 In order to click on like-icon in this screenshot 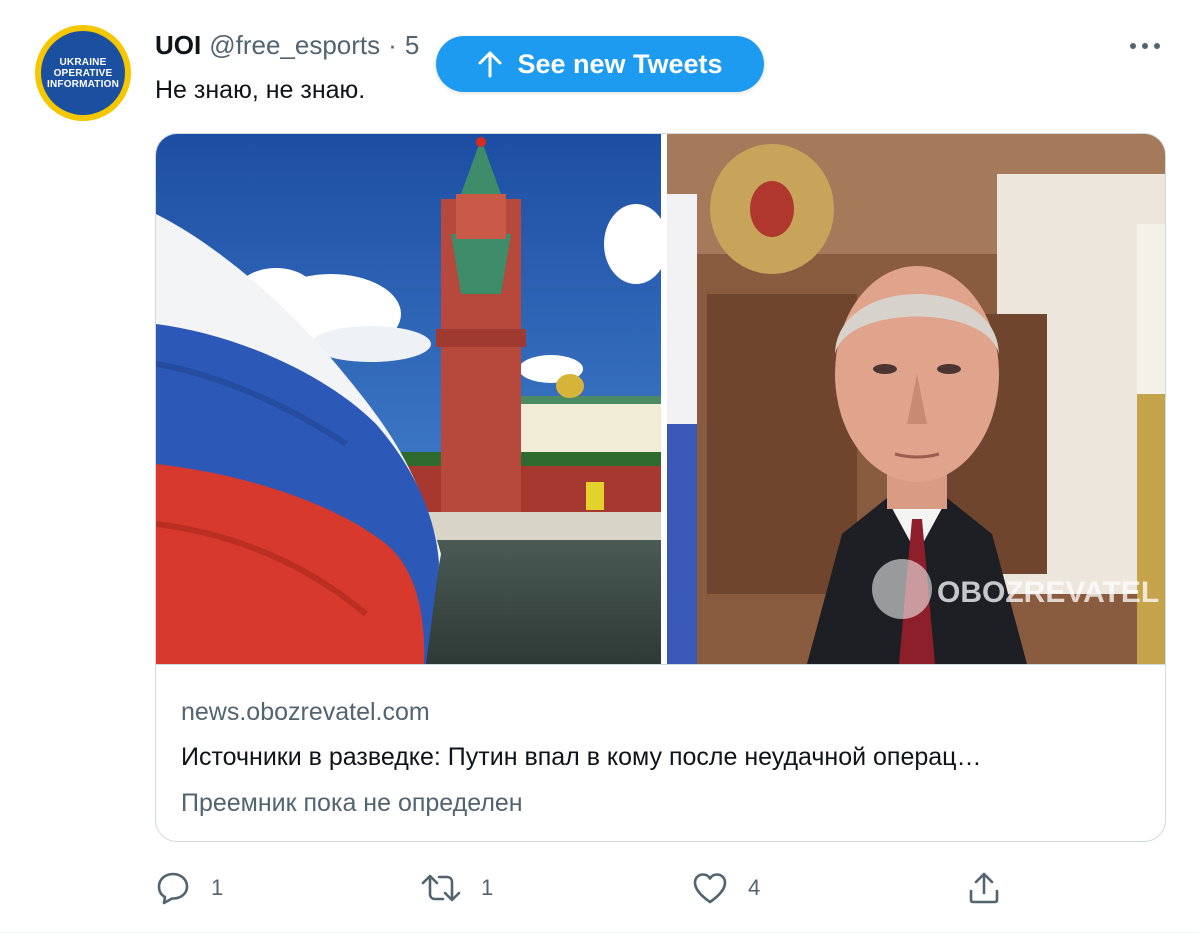, I will do `click(710, 888)`.